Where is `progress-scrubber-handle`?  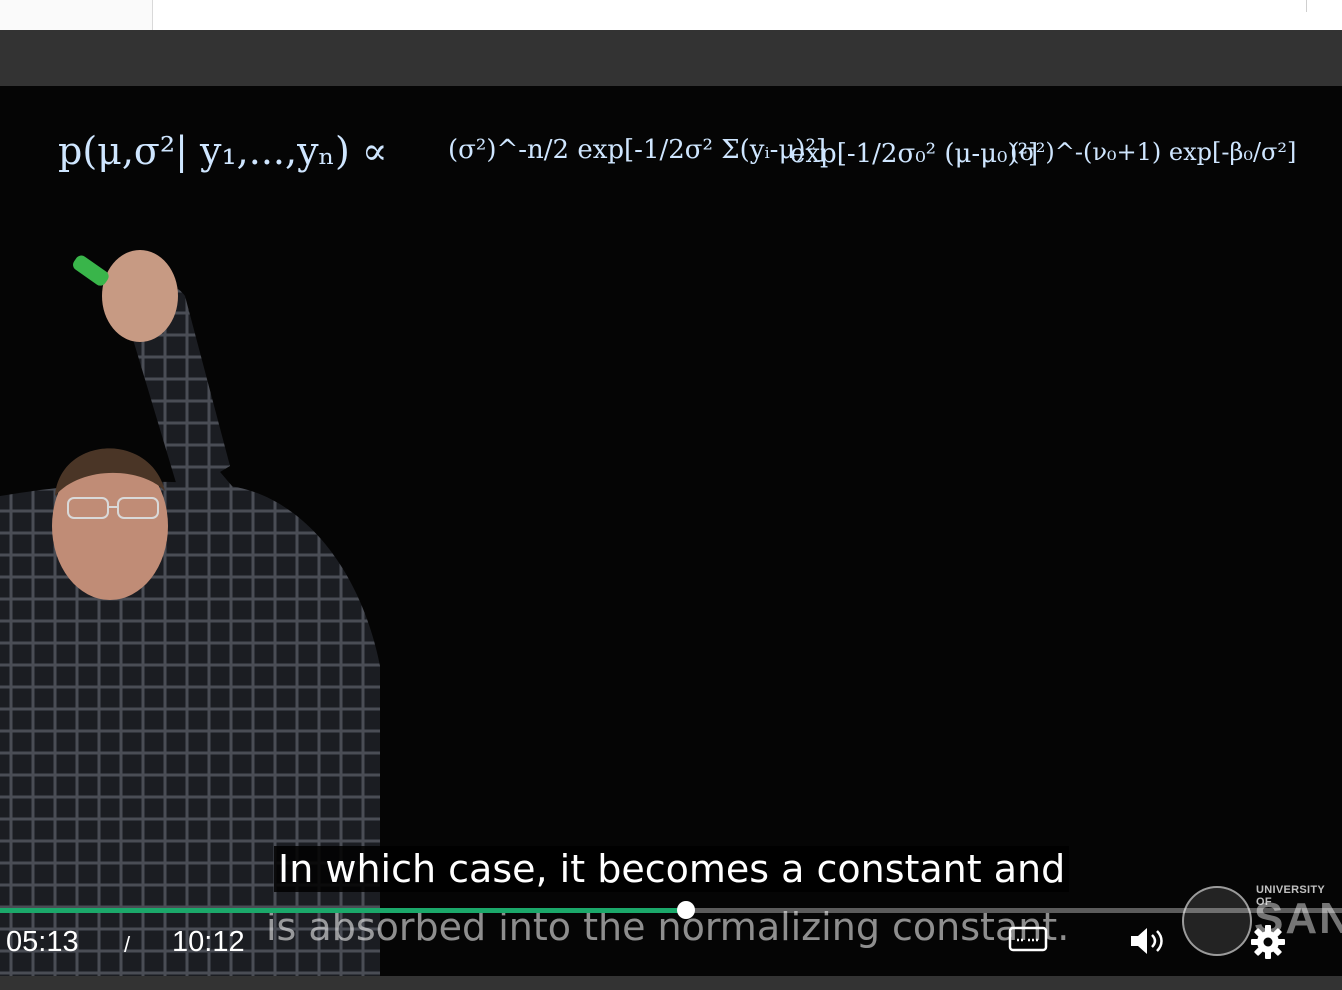 progress-scrubber-handle is located at coordinates (686, 910).